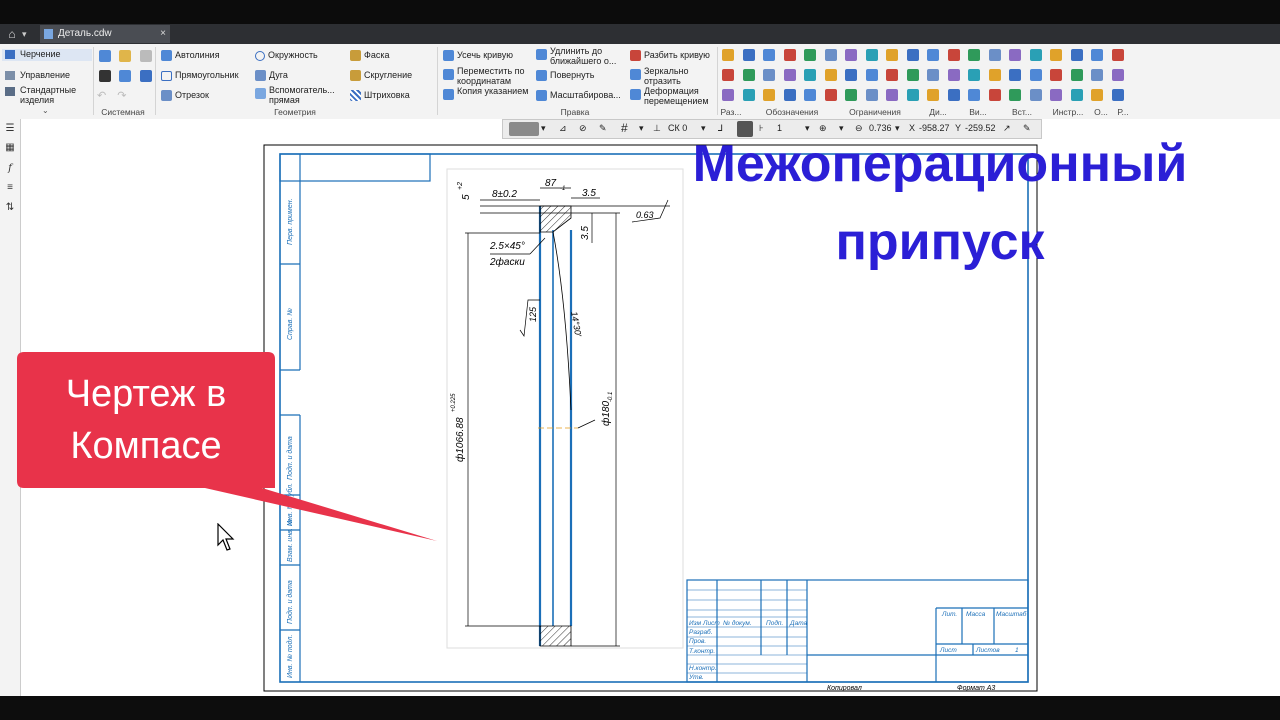 This screenshot has width=1280, height=720. Describe the element at coordinates (227, 446) in the screenshot. I see `callout-shape` at that location.